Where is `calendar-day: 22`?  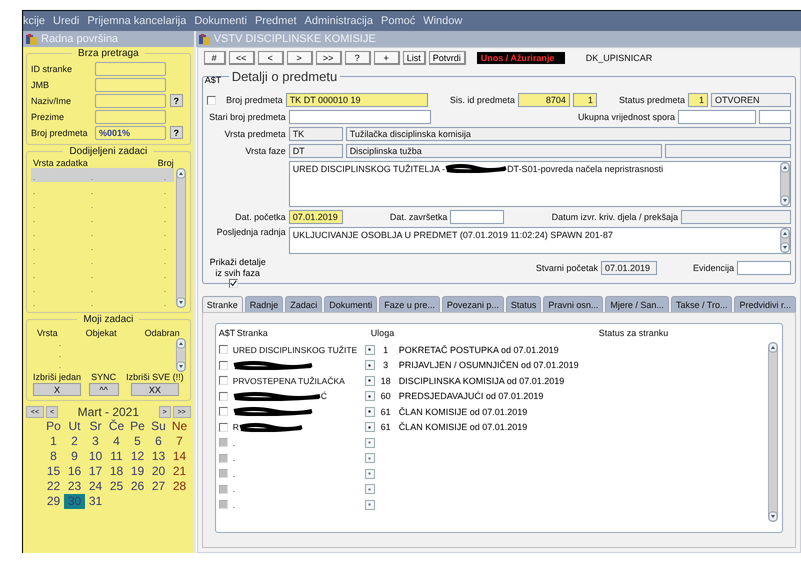 calendar-day: 22 is located at coordinates (53, 486).